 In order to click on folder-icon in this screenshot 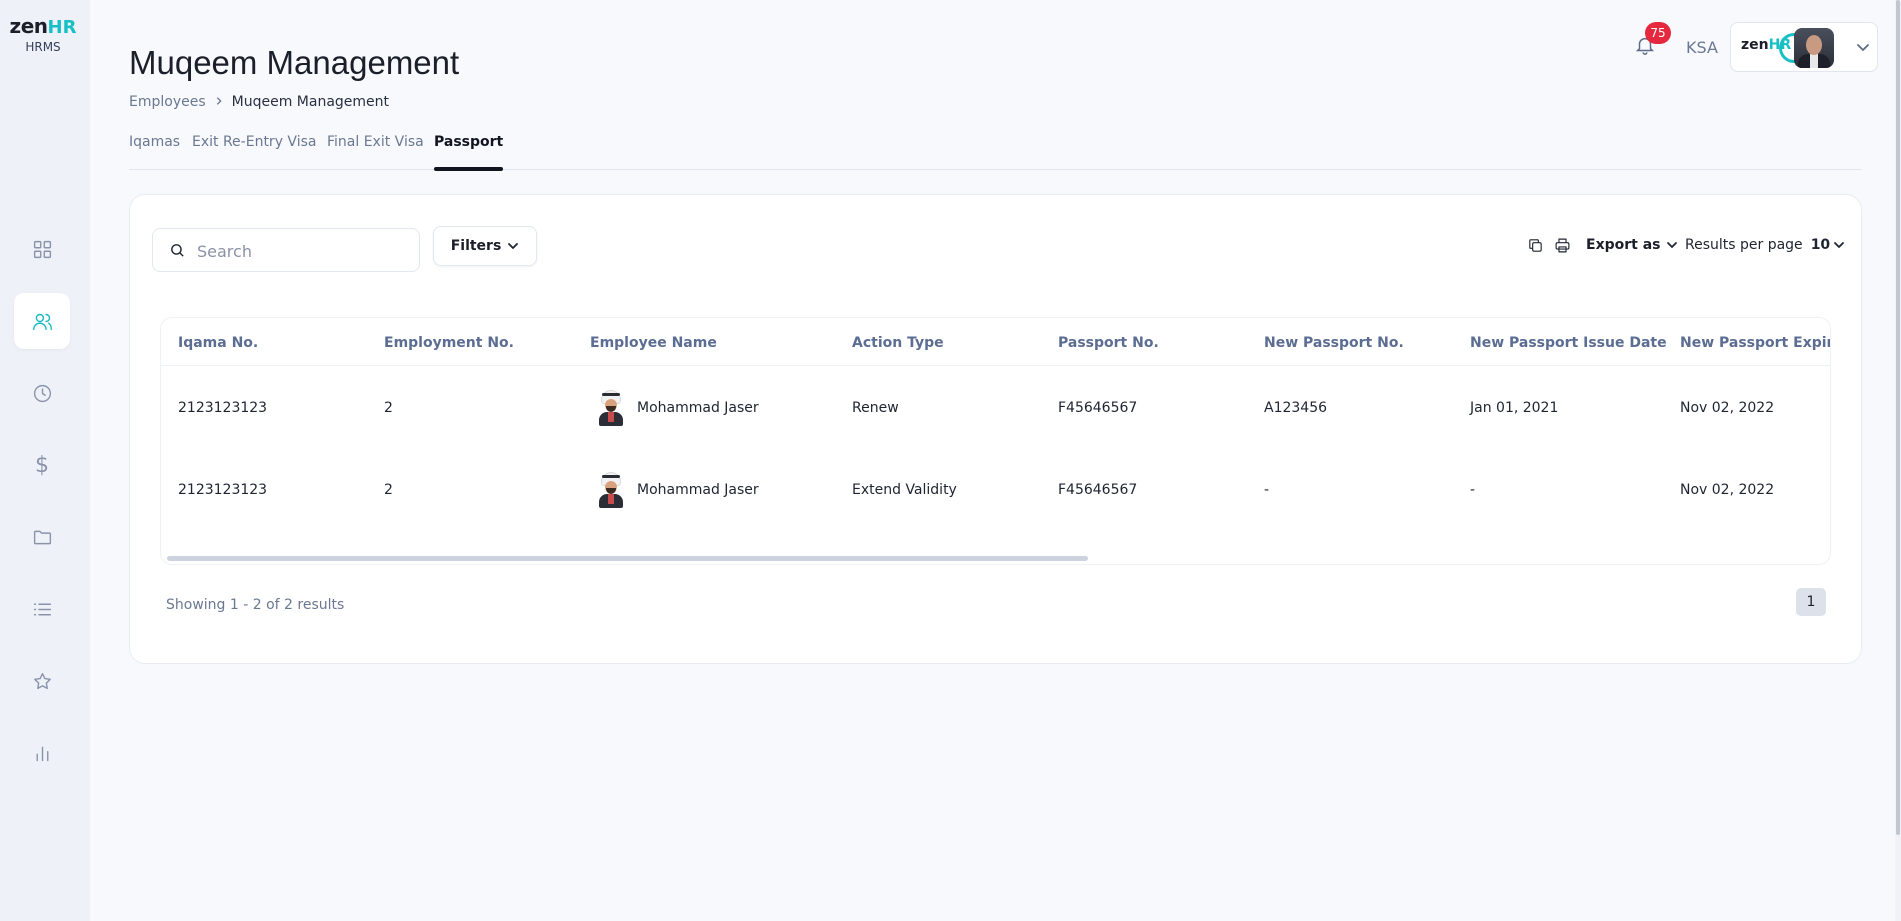, I will do `click(42, 537)`.